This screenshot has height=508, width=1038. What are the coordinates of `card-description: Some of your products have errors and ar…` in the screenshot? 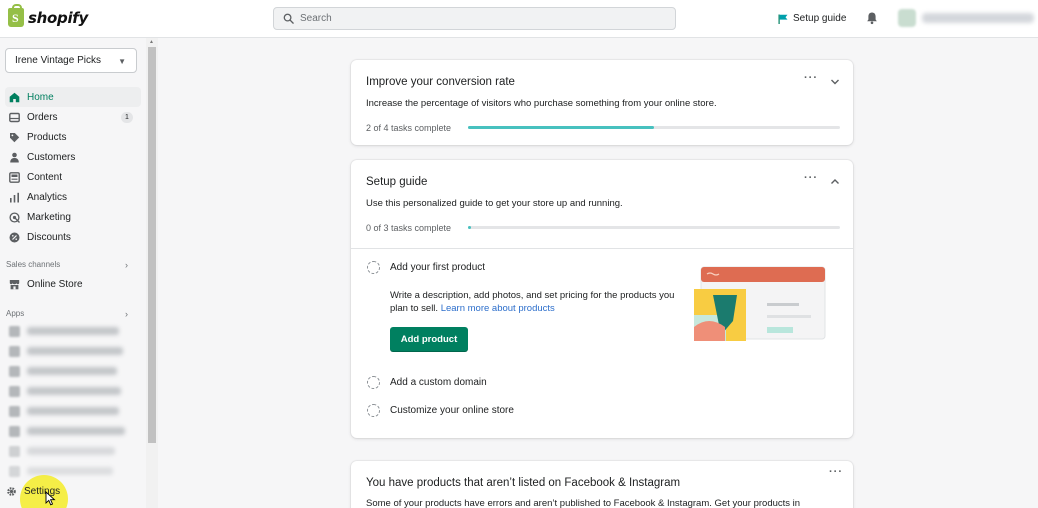 It's located at (583, 503).